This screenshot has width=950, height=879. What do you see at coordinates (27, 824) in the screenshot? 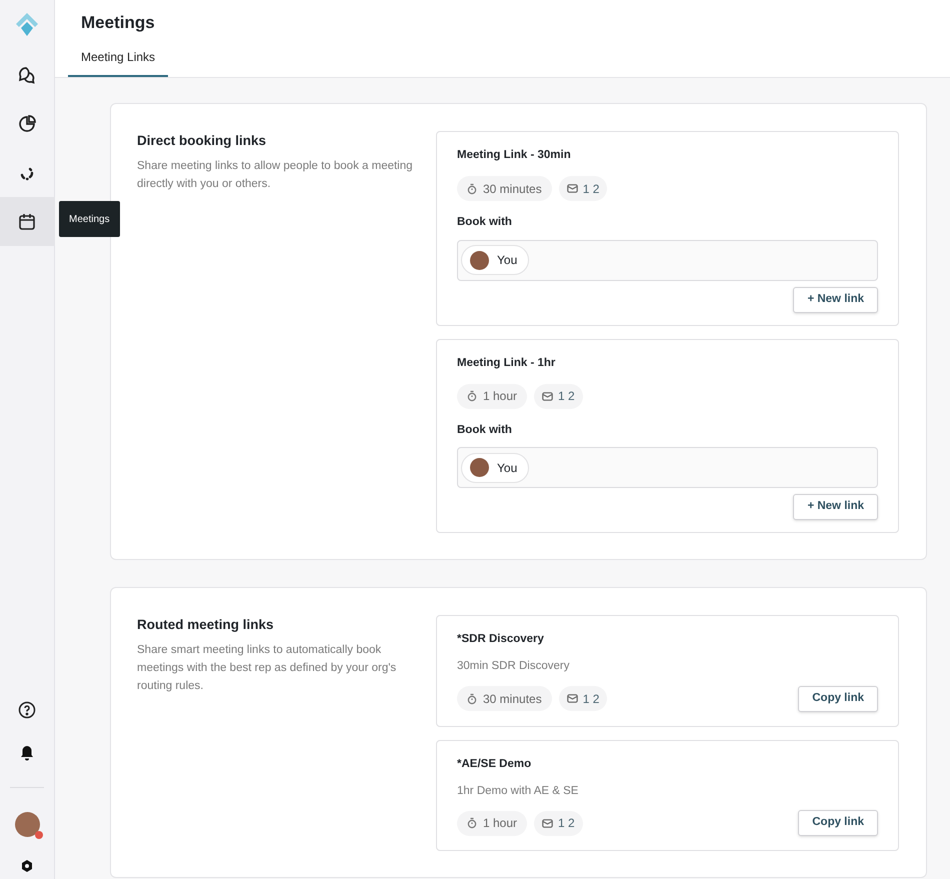
I see `user-avatar` at bounding box center [27, 824].